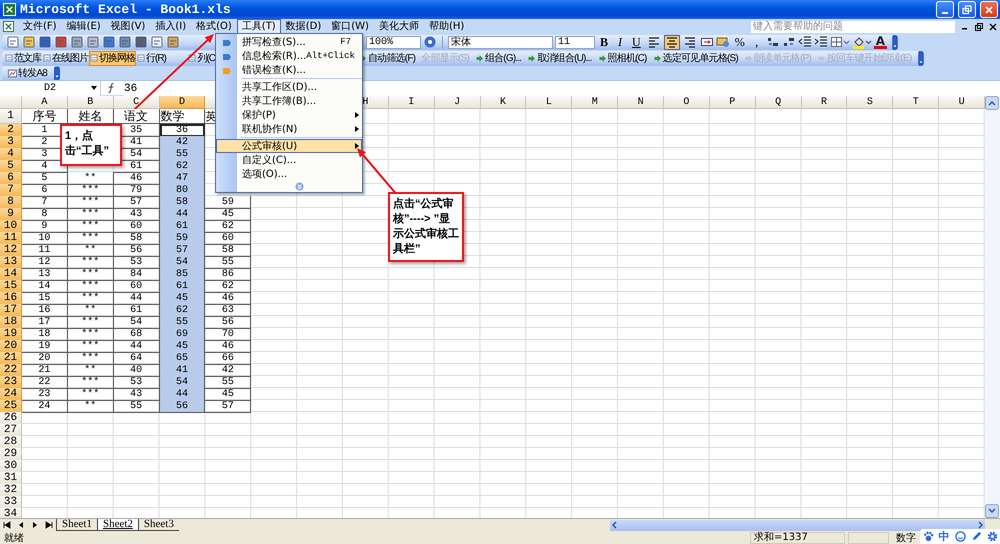 The image size is (1000, 544). I want to click on table-cell: 70, so click(228, 334).